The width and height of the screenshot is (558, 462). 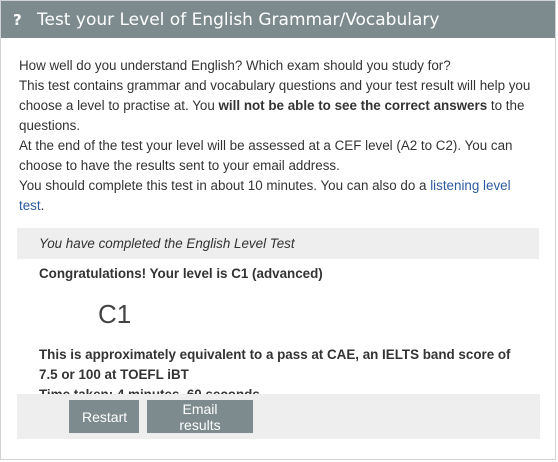 What do you see at coordinates (104, 416) in the screenshot?
I see `restart-button: Restart` at bounding box center [104, 416].